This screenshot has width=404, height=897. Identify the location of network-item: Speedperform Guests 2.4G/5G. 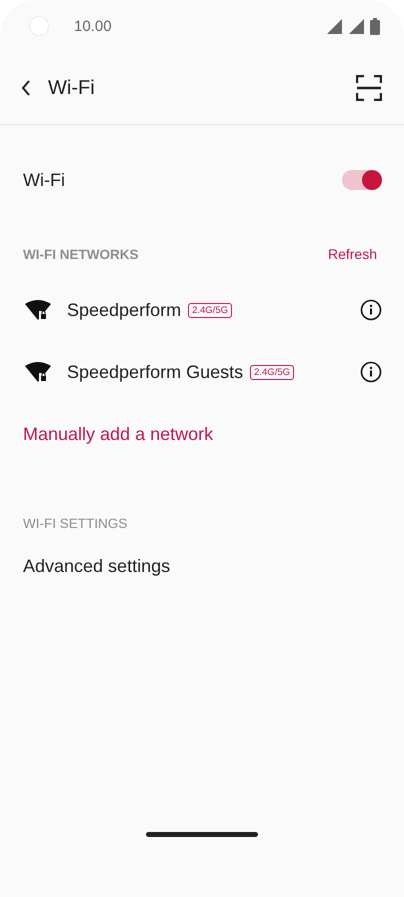
(202, 372).